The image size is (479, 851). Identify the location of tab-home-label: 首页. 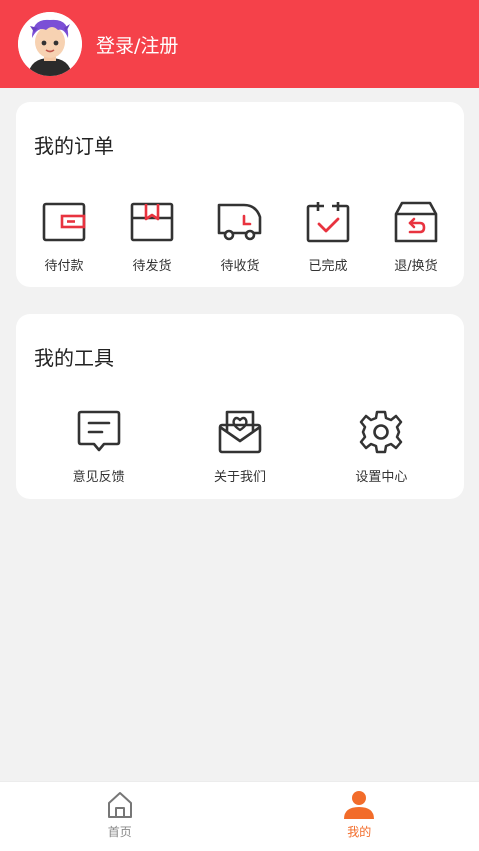
(119, 832).